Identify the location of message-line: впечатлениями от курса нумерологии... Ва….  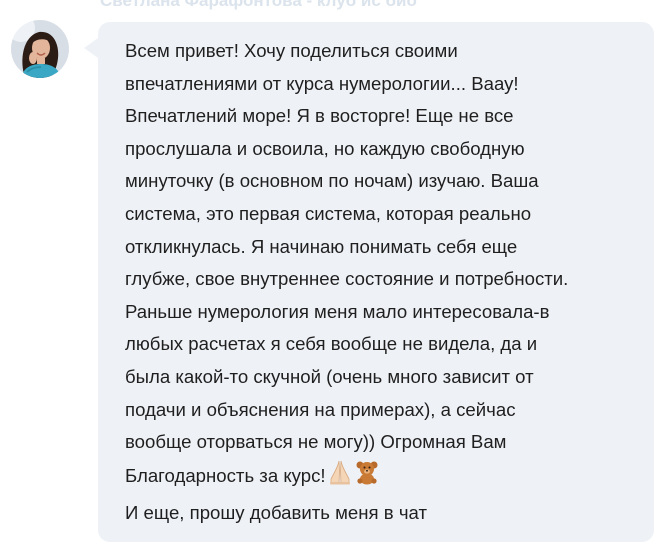
(322, 83).